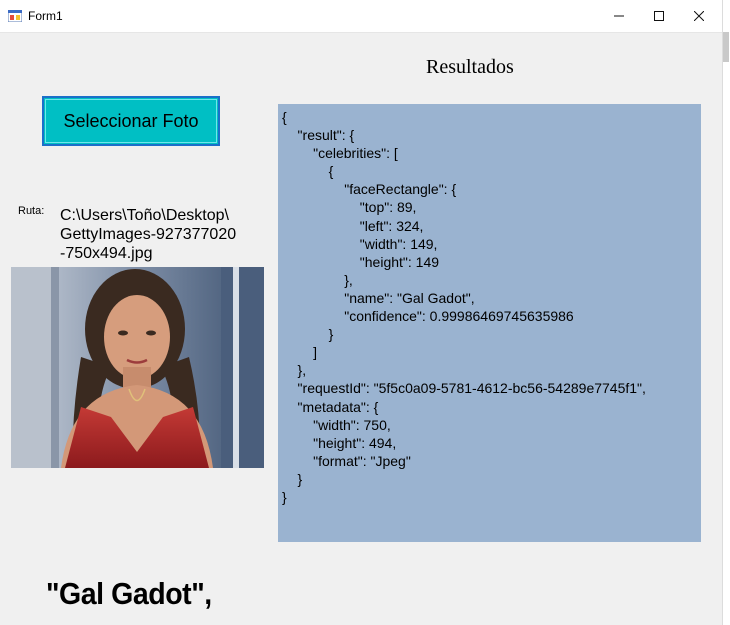 This screenshot has width=730, height=625. Describe the element at coordinates (45, 16) in the screenshot. I see `window-title: Form1` at that location.